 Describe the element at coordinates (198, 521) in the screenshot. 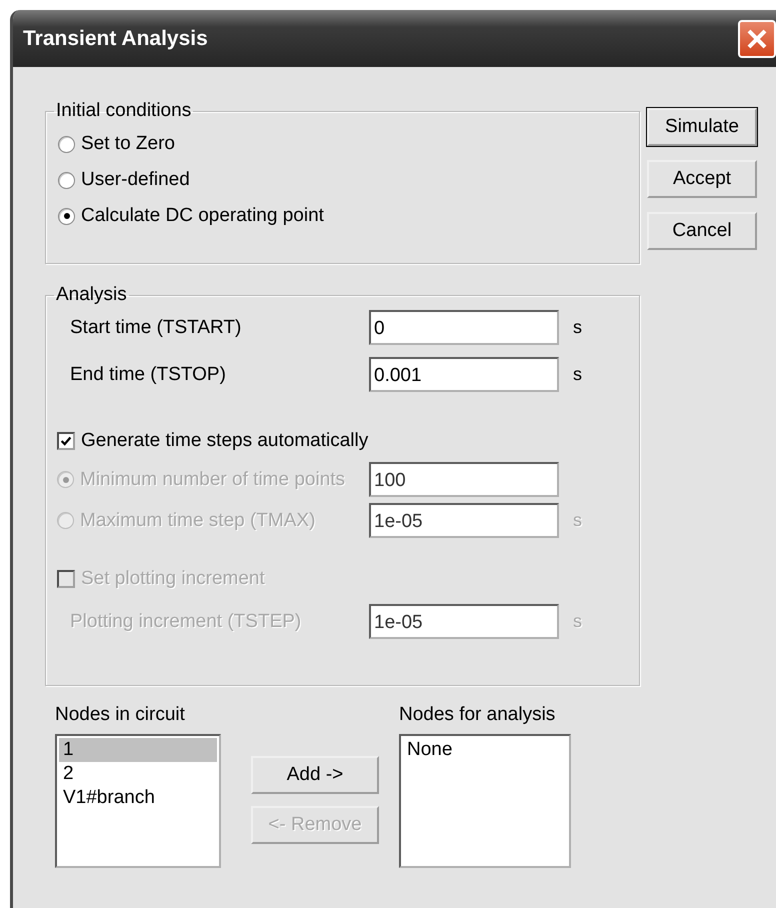

I see `radio-label: Maximum time step (TMAX)` at that location.